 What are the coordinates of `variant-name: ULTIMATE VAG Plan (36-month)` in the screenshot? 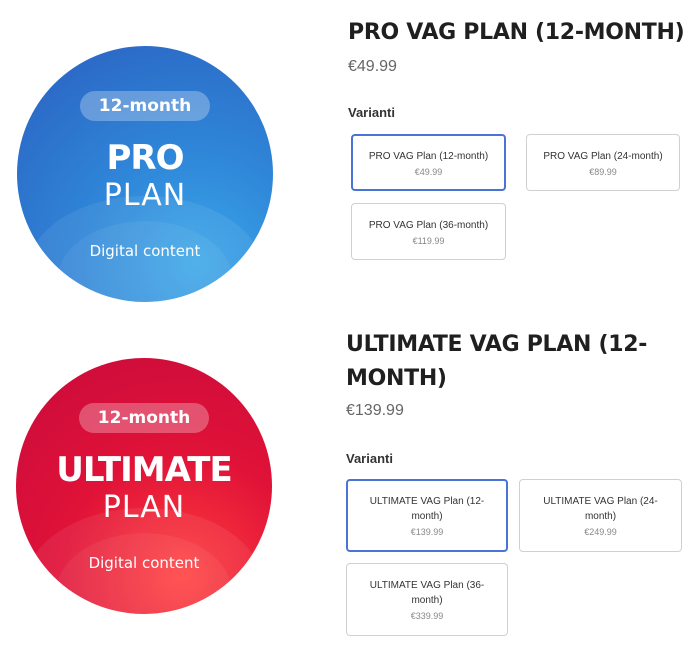 It's located at (427, 593).